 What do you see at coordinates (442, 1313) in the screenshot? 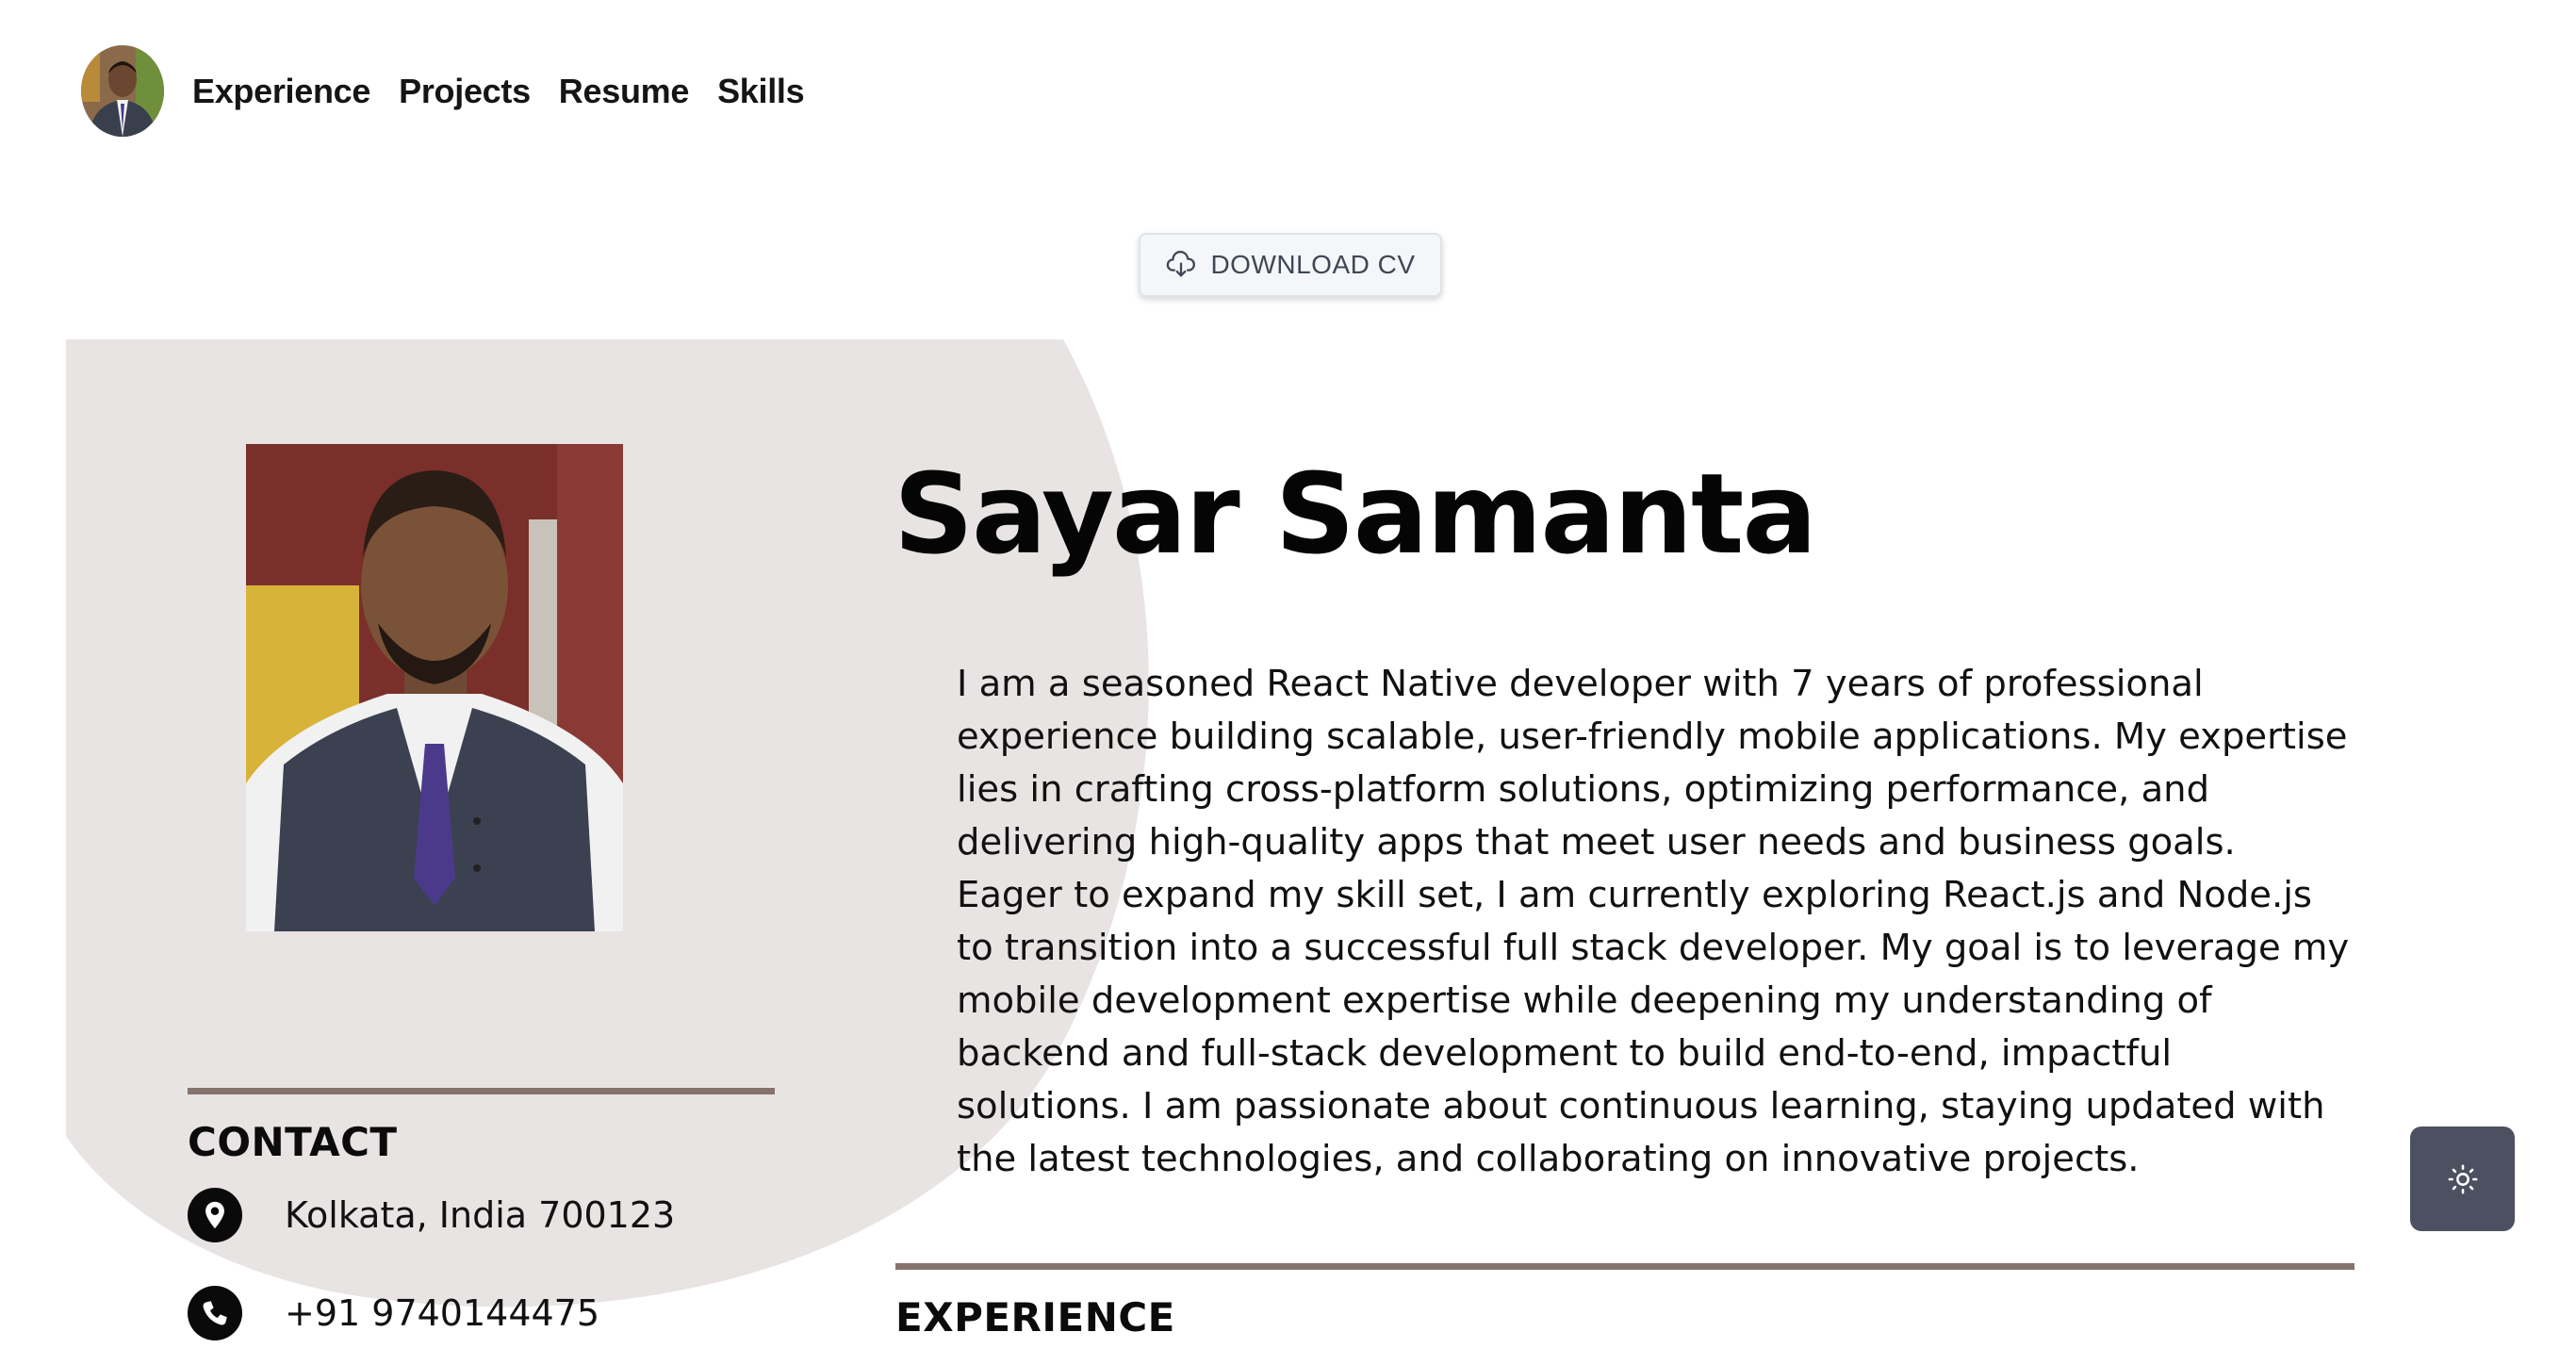
I see `contact-phone-text: +91 9740144475` at bounding box center [442, 1313].